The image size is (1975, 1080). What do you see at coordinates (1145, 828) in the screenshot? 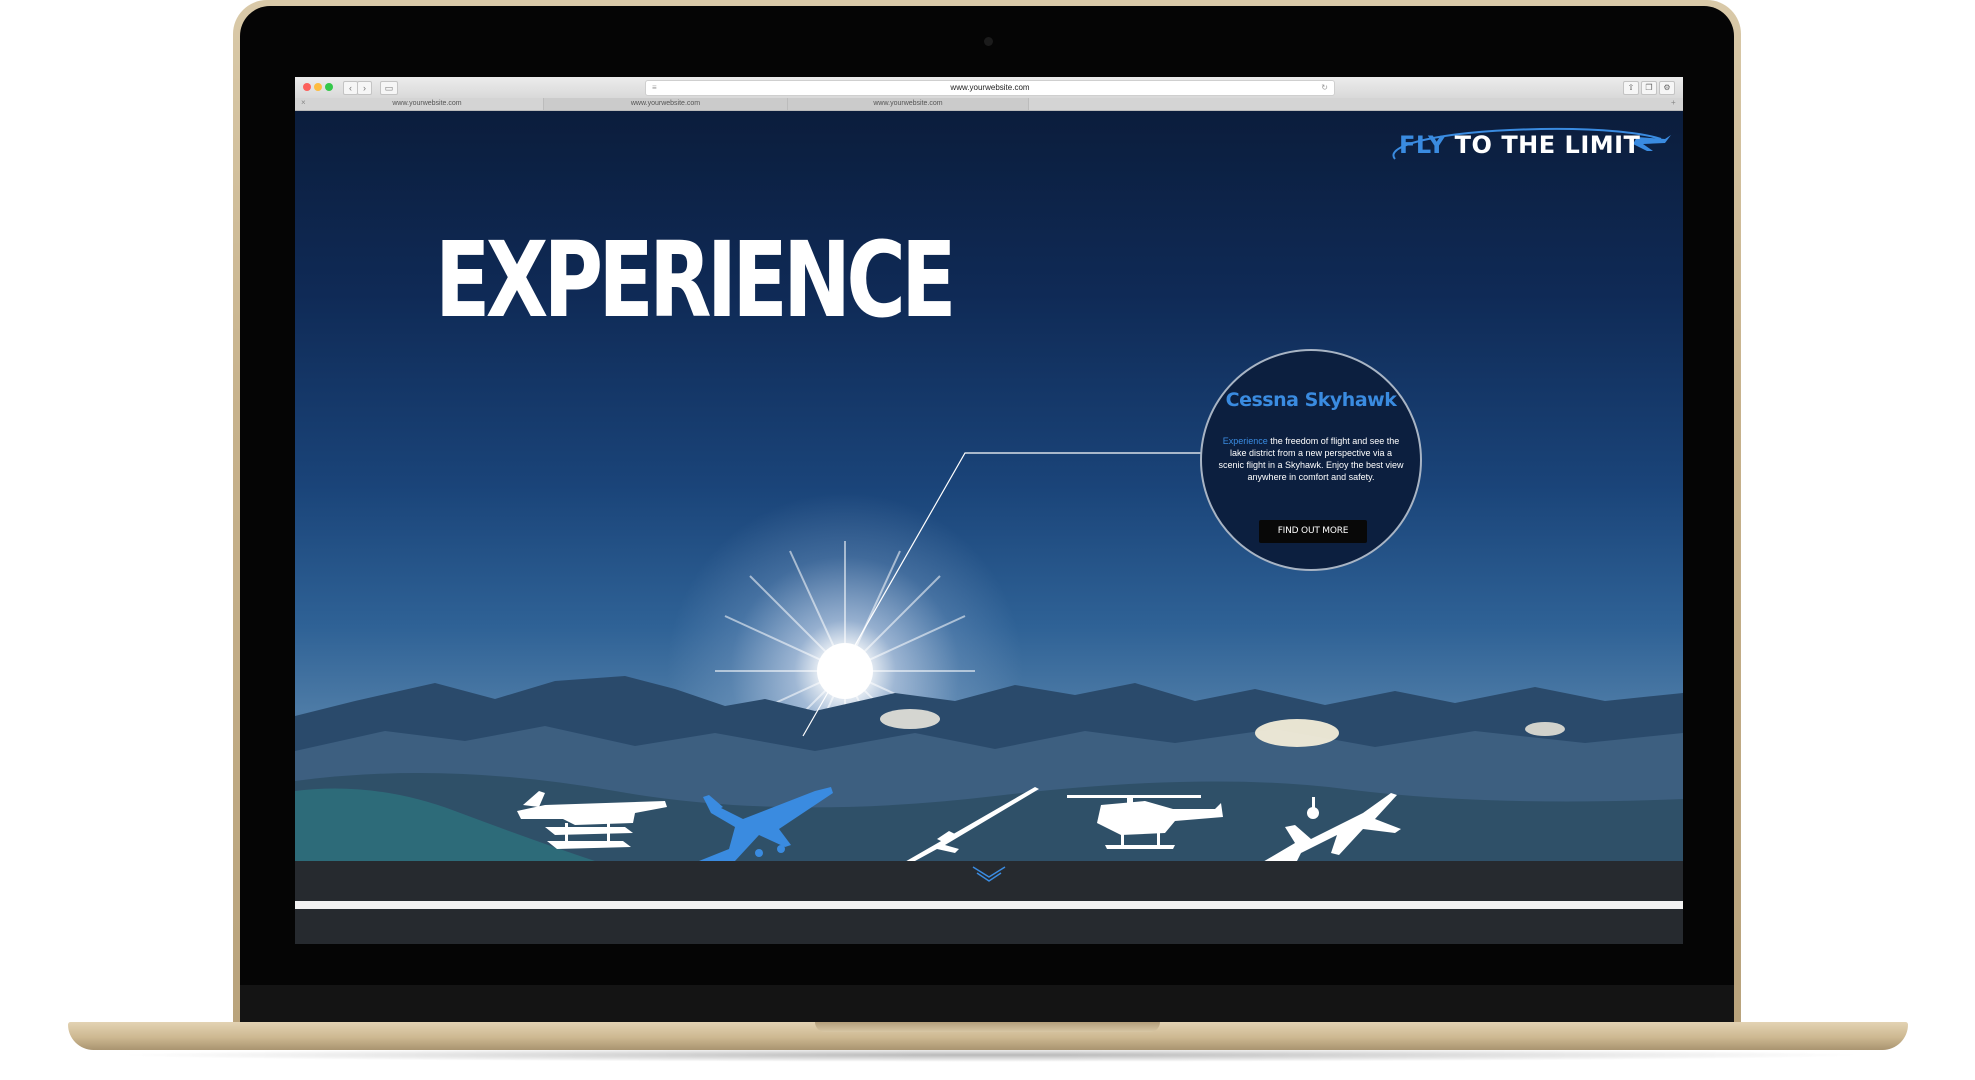
I see `helicopter-icon` at bounding box center [1145, 828].